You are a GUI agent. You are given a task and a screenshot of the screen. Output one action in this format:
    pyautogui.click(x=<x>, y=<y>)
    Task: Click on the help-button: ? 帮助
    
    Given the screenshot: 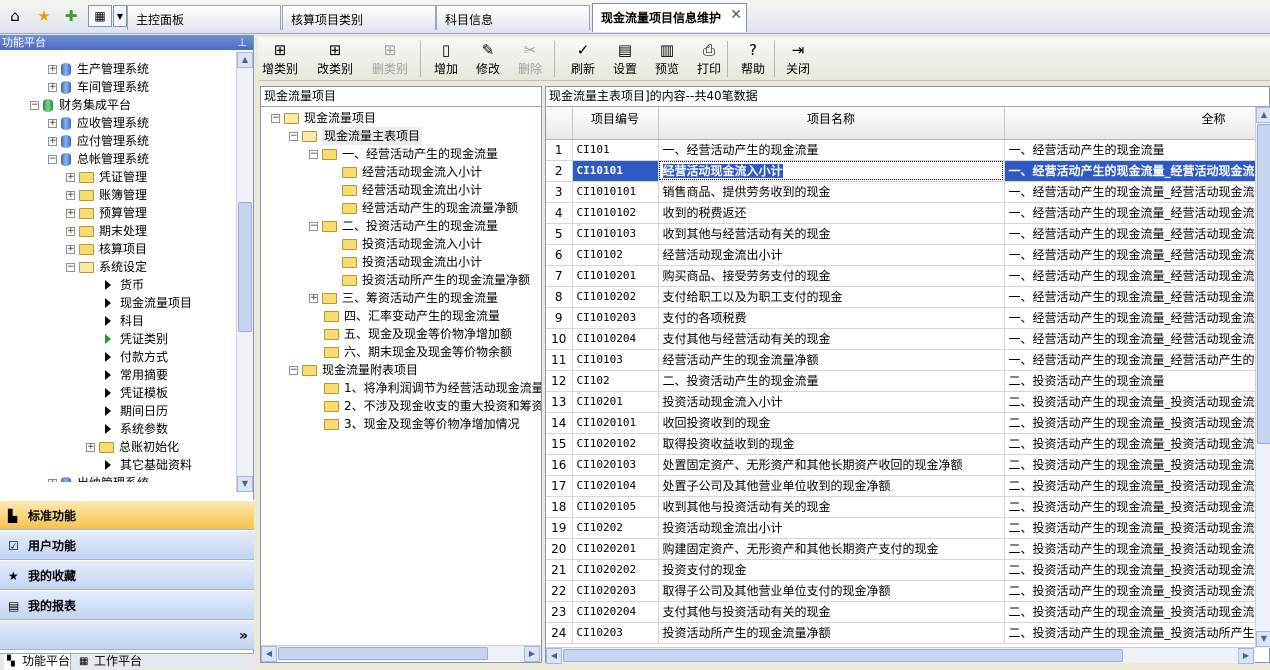 What is the action you would take?
    pyautogui.click(x=753, y=59)
    